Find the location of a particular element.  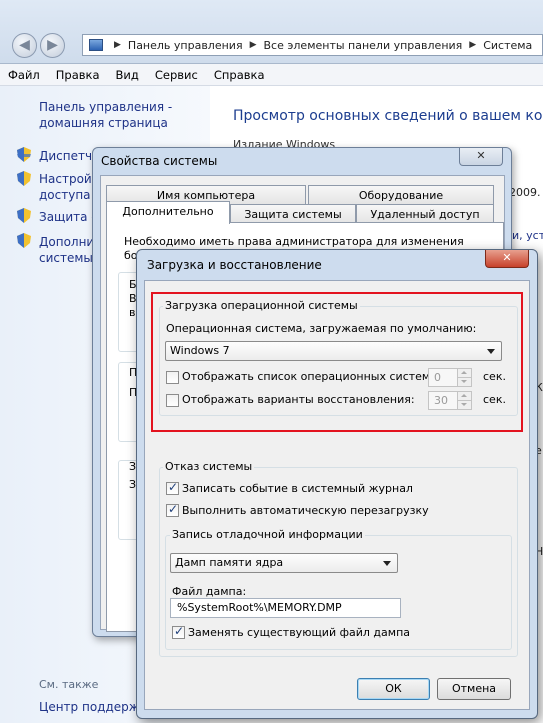

menu-view: Вид is located at coordinates (127, 75).